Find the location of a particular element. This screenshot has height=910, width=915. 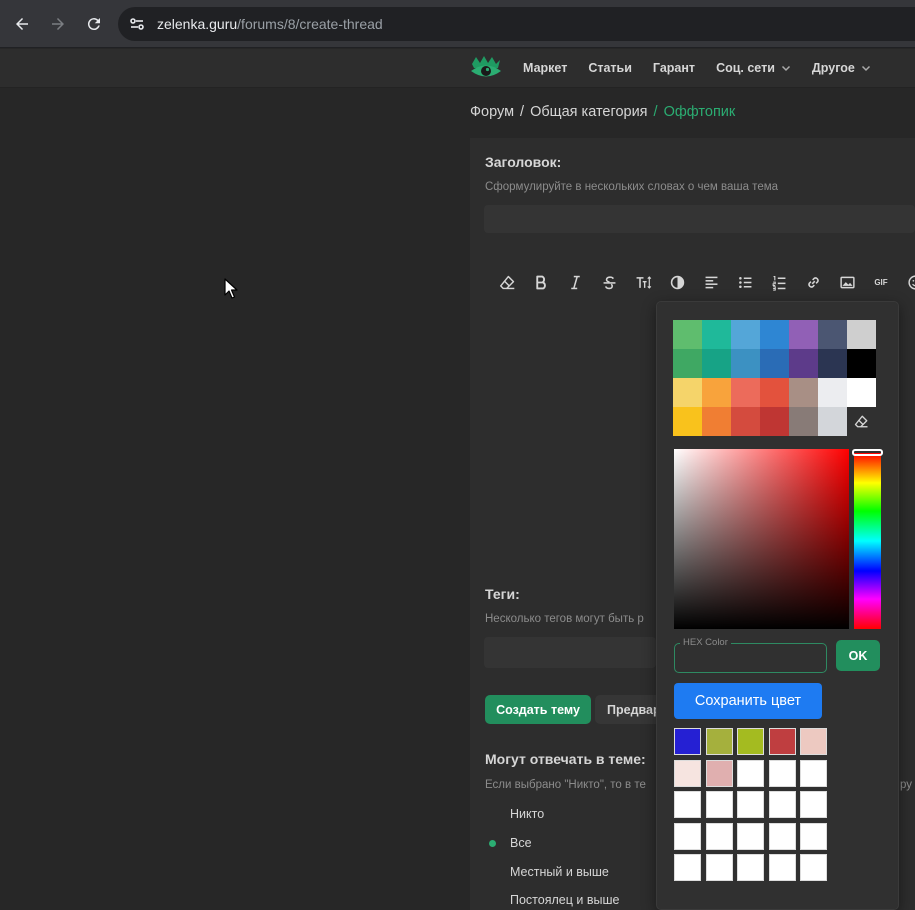

reply-option: Никто is located at coordinates (514, 814).